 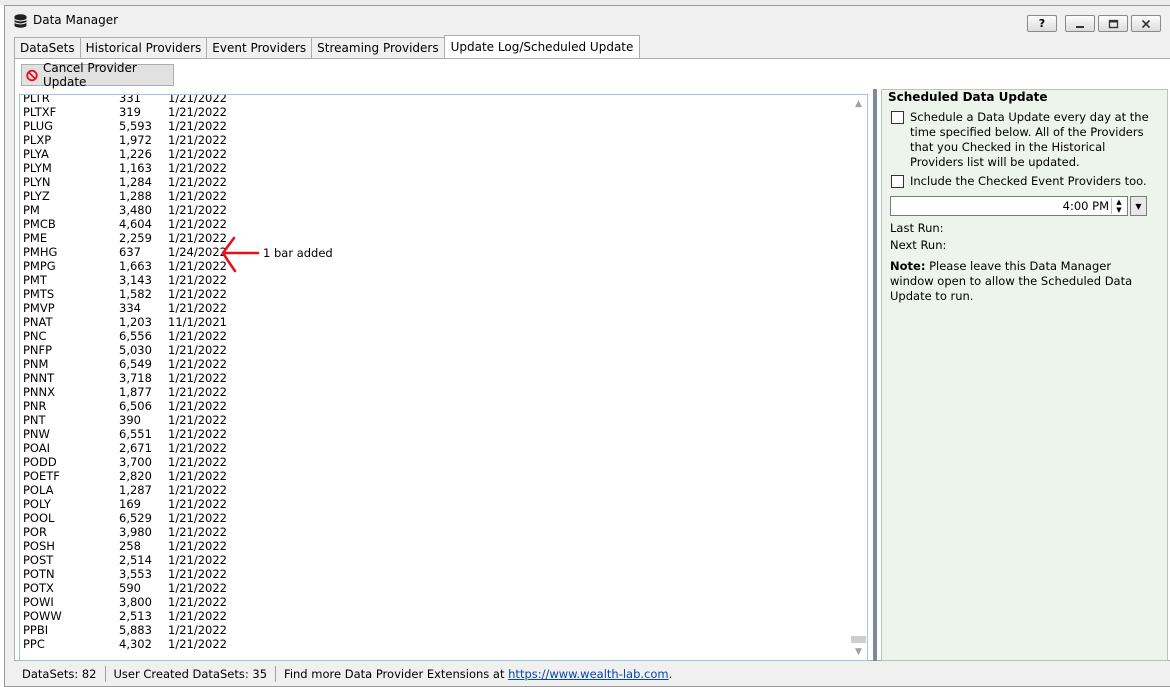 I want to click on log-symbol: POLY, so click(x=37, y=504).